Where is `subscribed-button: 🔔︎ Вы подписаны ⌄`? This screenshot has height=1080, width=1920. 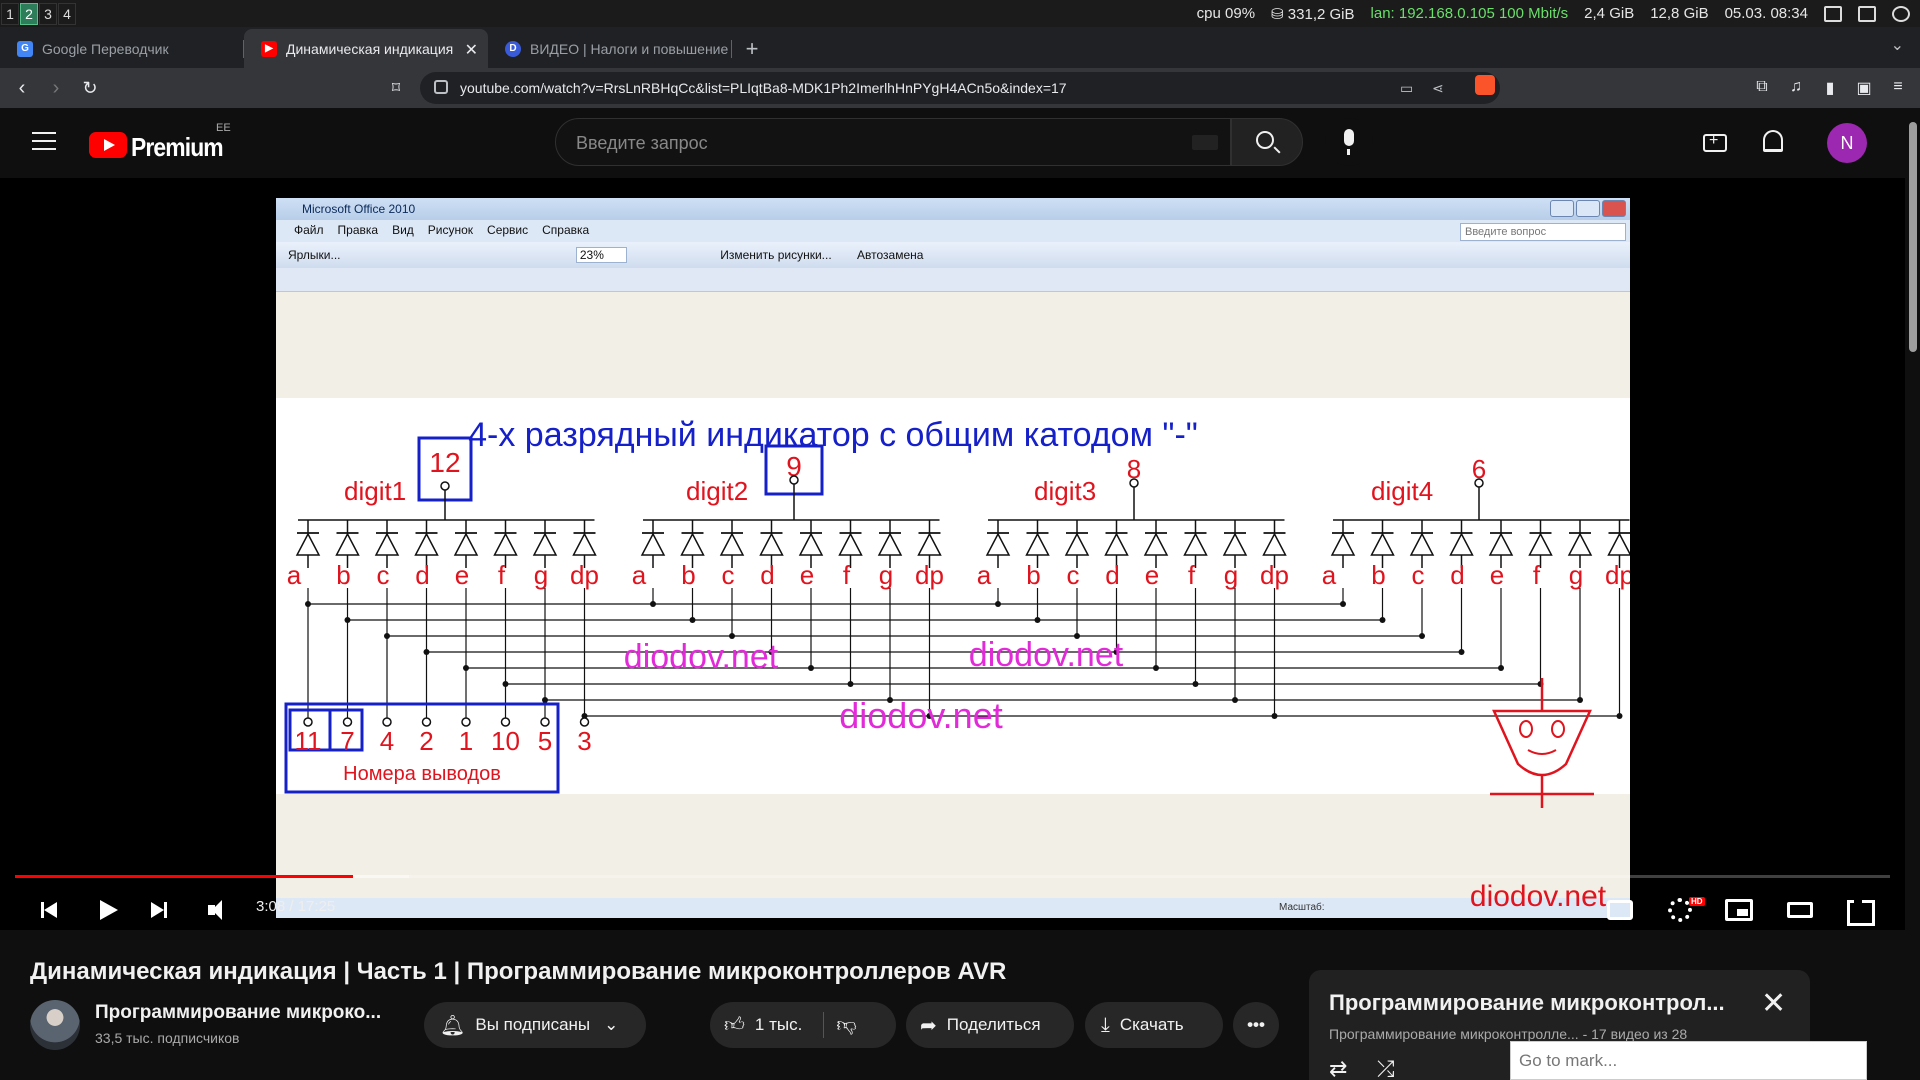 subscribed-button: 🔔︎ Вы подписаны ⌄ is located at coordinates (535, 1025).